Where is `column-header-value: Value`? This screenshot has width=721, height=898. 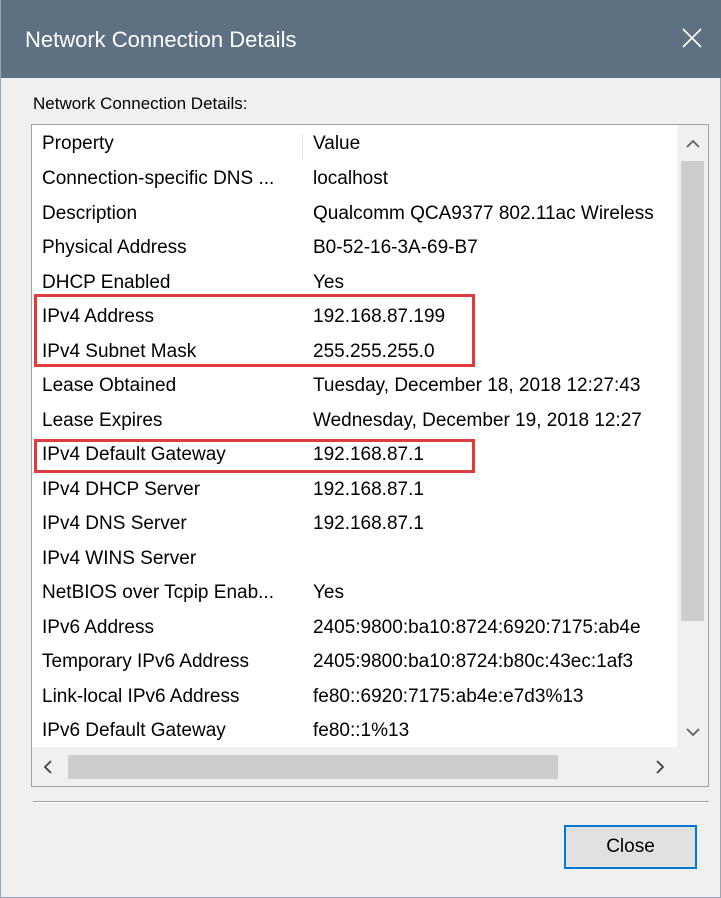 column-header-value: Value is located at coordinates (495, 144).